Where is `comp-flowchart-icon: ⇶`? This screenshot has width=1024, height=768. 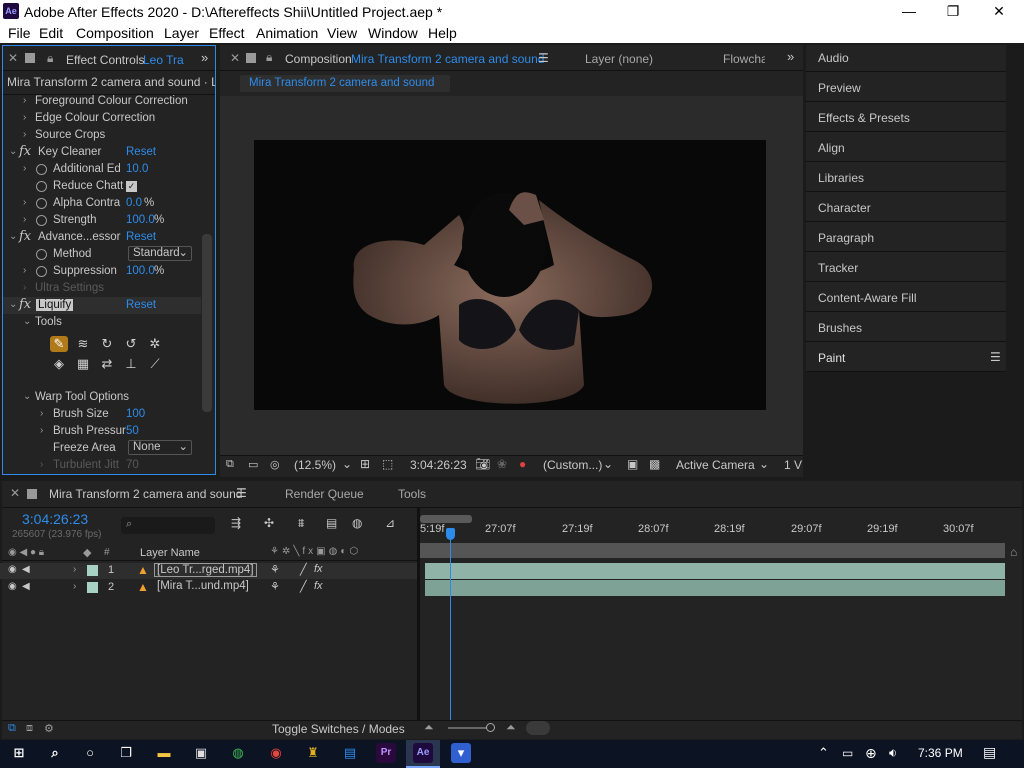 comp-flowchart-icon: ⇶ is located at coordinates (236, 523).